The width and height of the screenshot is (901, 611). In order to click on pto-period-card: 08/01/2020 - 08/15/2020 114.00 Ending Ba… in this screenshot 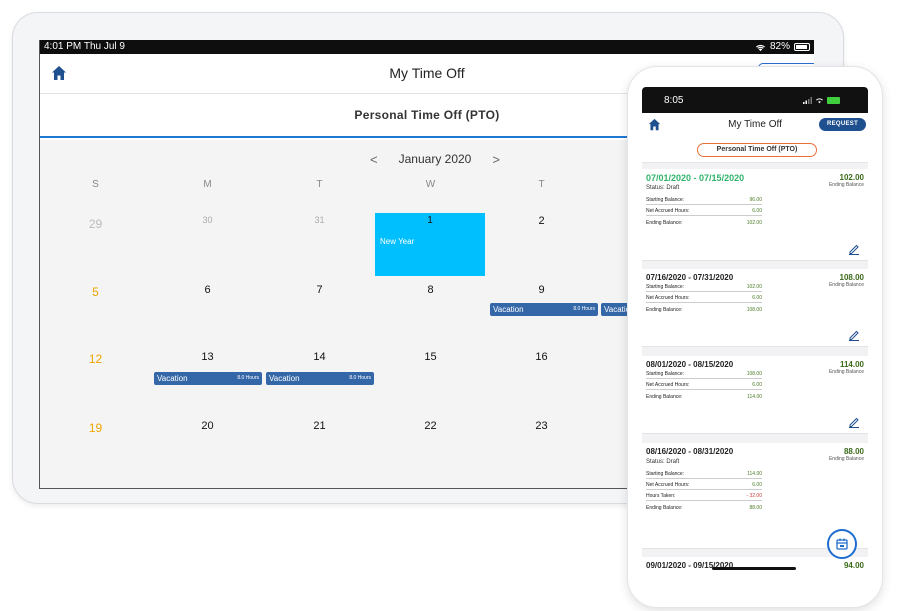, I will do `click(755, 395)`.